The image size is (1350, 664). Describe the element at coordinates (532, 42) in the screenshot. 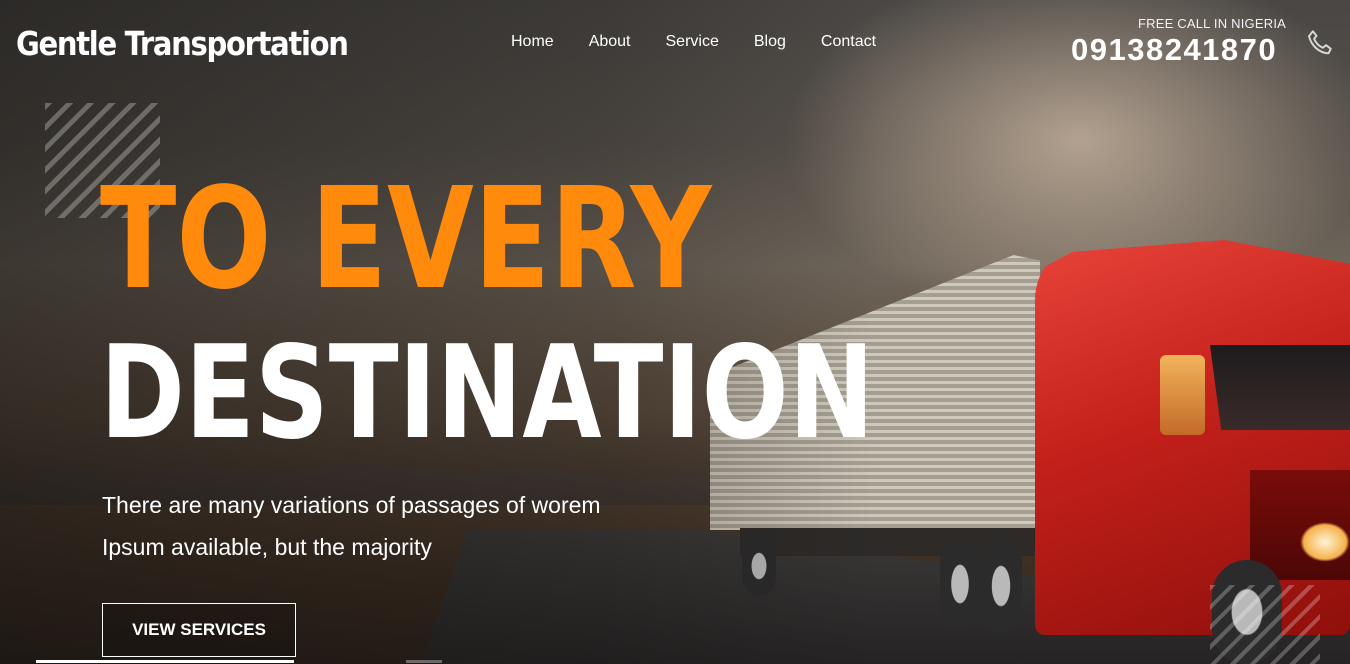

I see `nav-home: Home` at that location.